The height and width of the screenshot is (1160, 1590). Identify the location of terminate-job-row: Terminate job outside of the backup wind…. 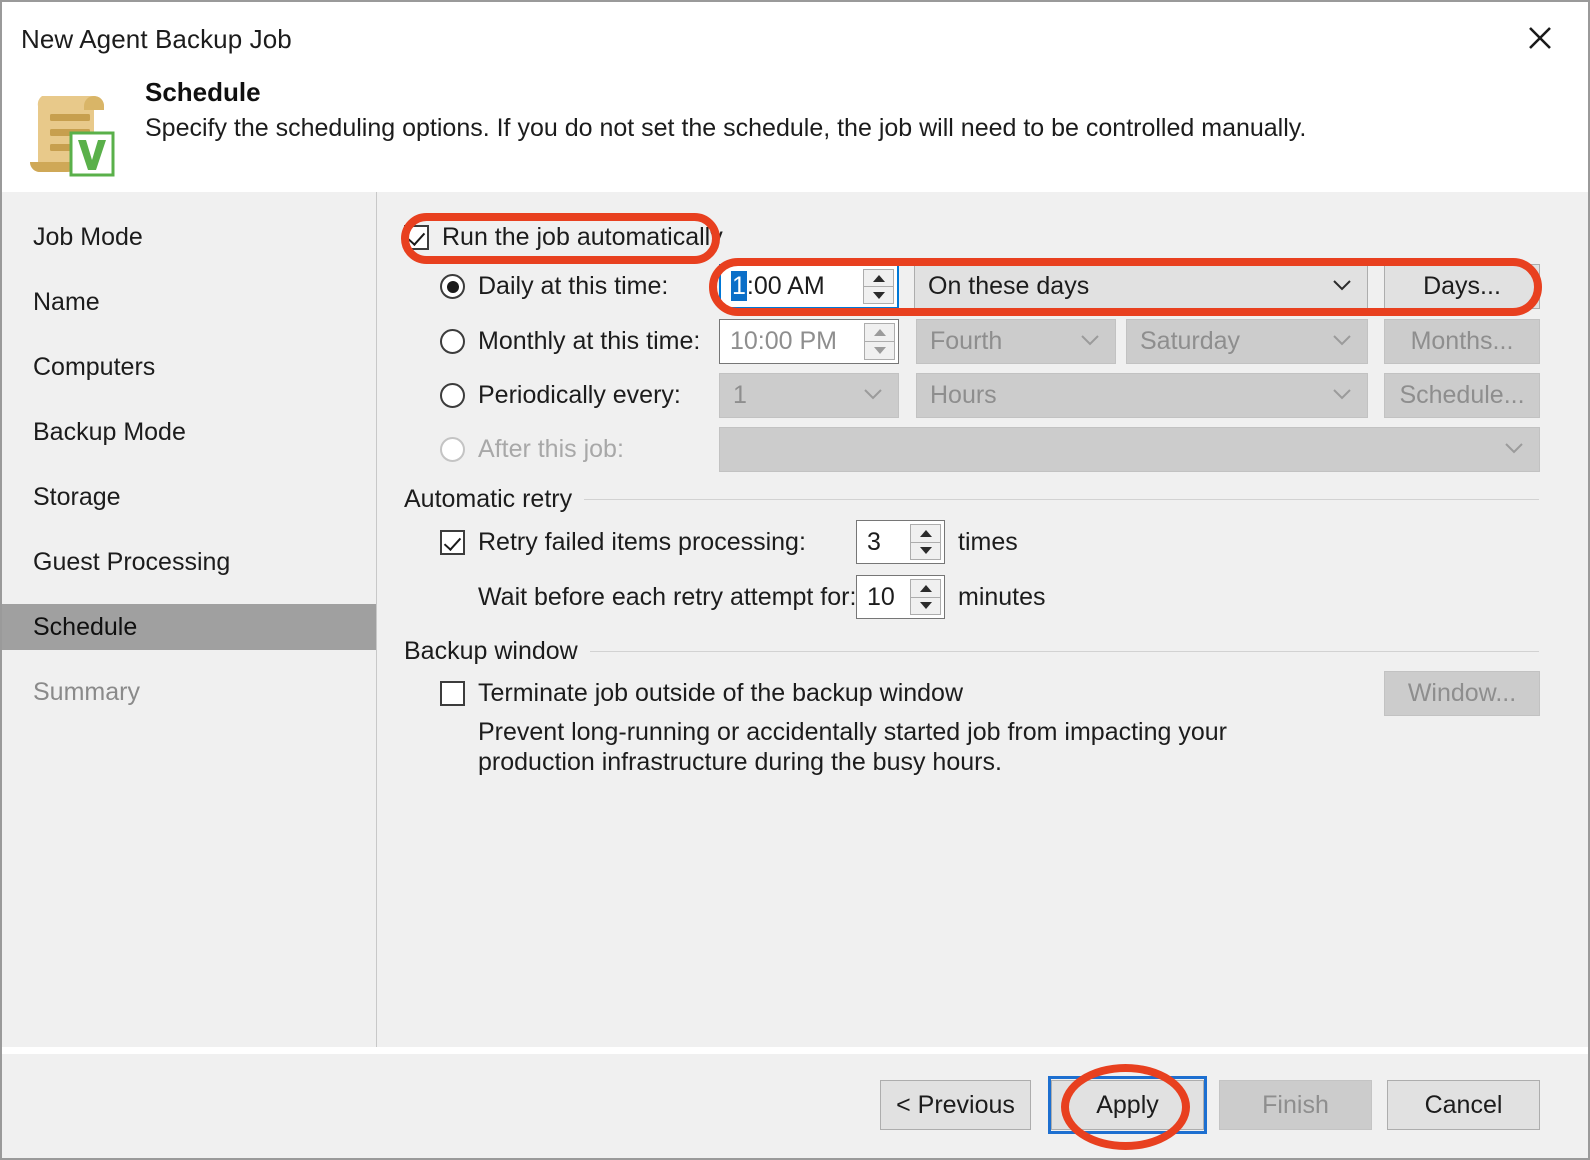
(701, 693).